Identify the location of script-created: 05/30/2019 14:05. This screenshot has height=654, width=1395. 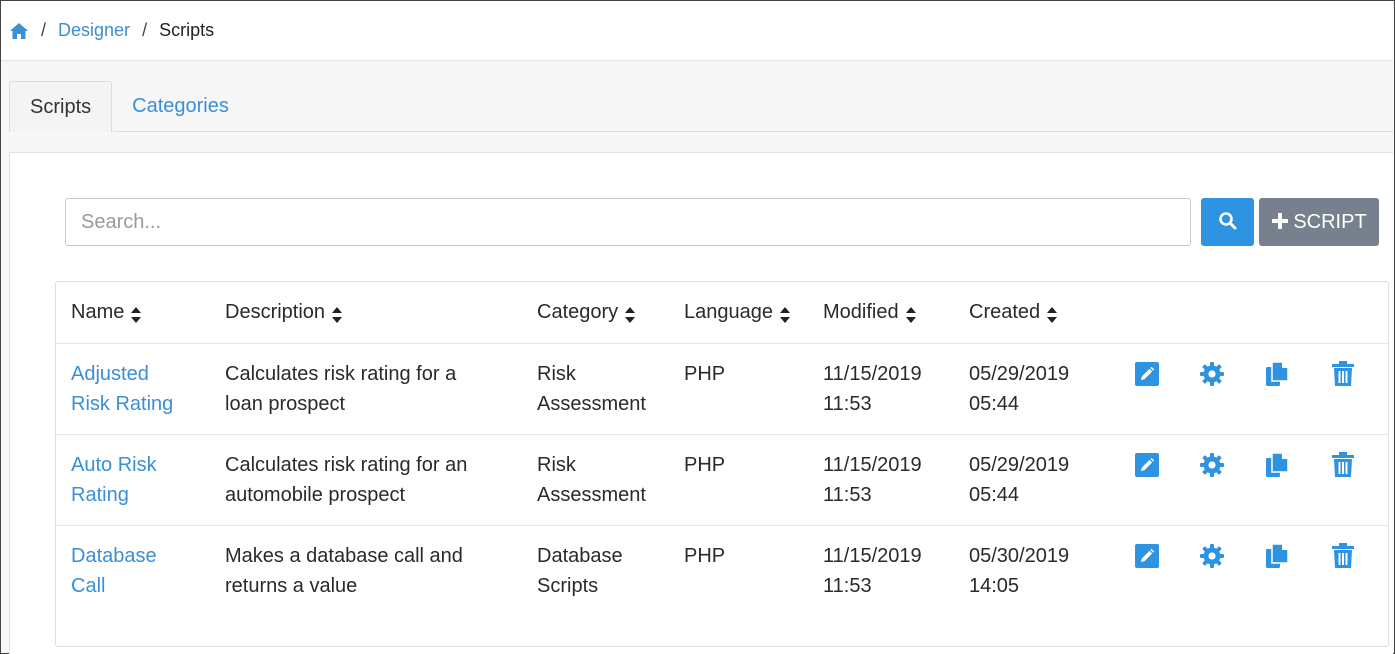
(1034, 571).